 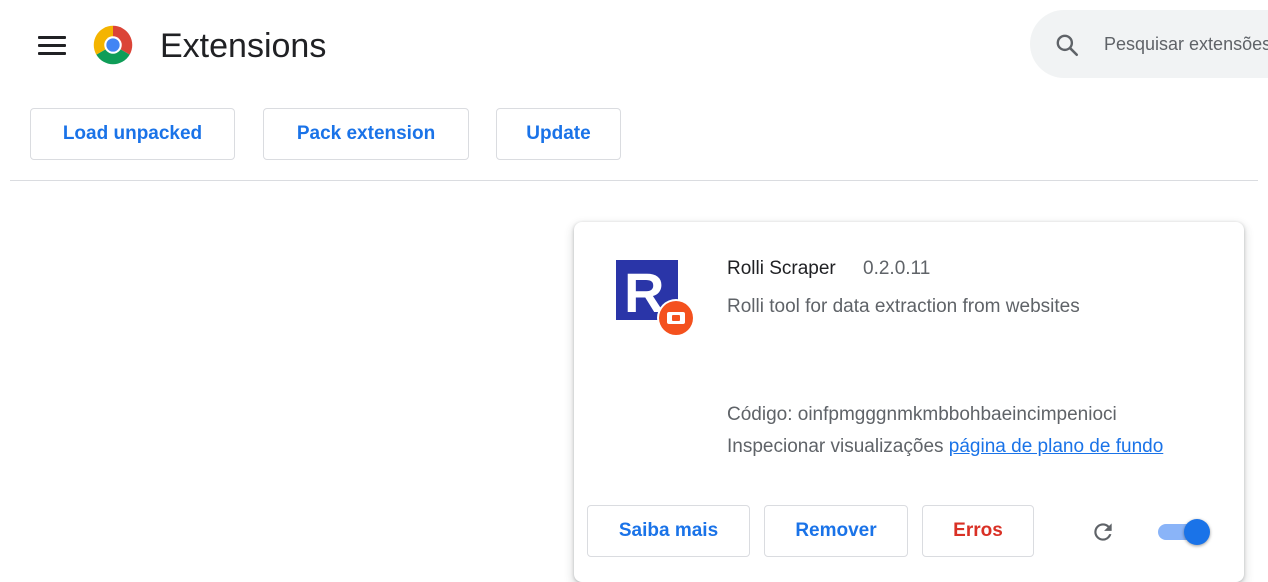 I want to click on extension-id: Código: oinfpmgggnmkmbbohbaeincimpenioci, so click(x=922, y=414).